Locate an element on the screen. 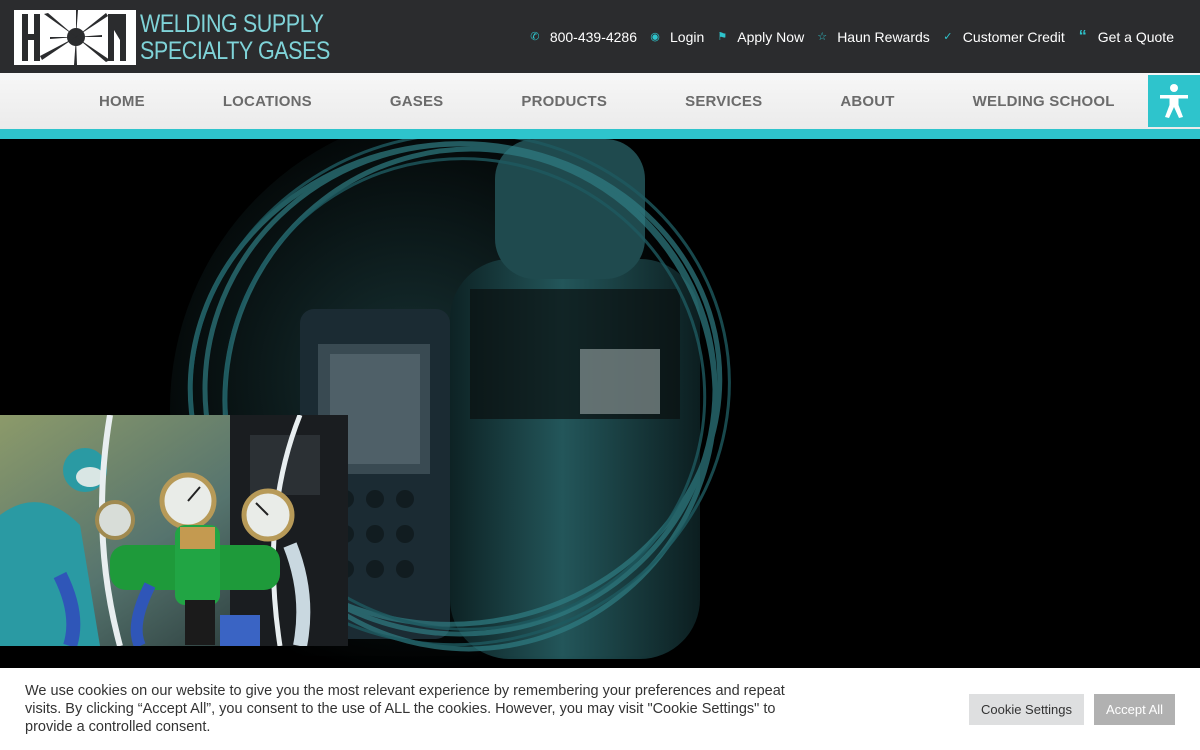  haun-rewards-link: ☆ Haun Rewards is located at coordinates (873, 37).